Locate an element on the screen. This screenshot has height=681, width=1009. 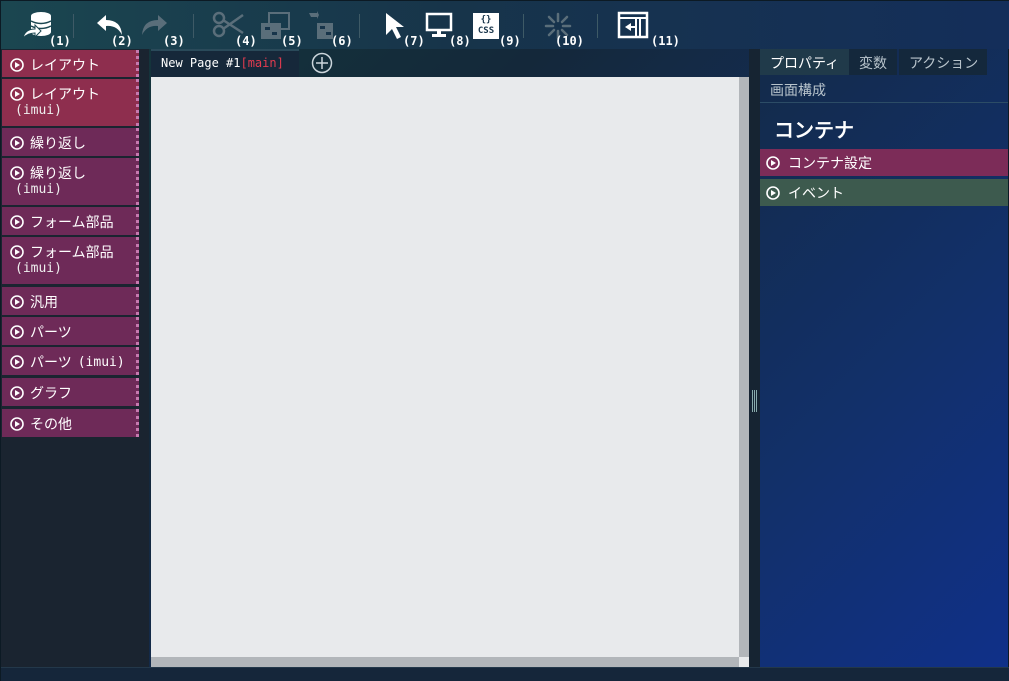
palette-item-form-parts-imui: フォーム部品 (imui) is located at coordinates (70, 260).